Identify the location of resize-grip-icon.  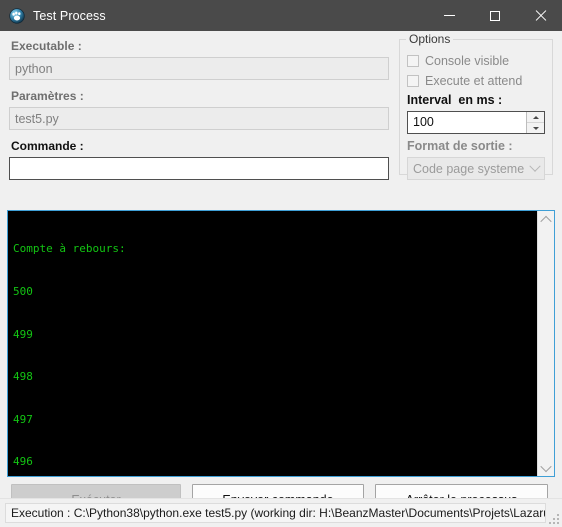
(553, 518).